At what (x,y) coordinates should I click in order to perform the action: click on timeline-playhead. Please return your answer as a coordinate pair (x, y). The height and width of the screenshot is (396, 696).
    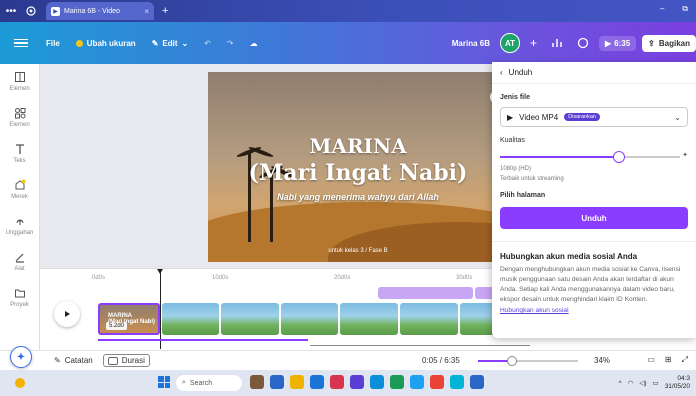
    Looking at the image, I should click on (160, 309).